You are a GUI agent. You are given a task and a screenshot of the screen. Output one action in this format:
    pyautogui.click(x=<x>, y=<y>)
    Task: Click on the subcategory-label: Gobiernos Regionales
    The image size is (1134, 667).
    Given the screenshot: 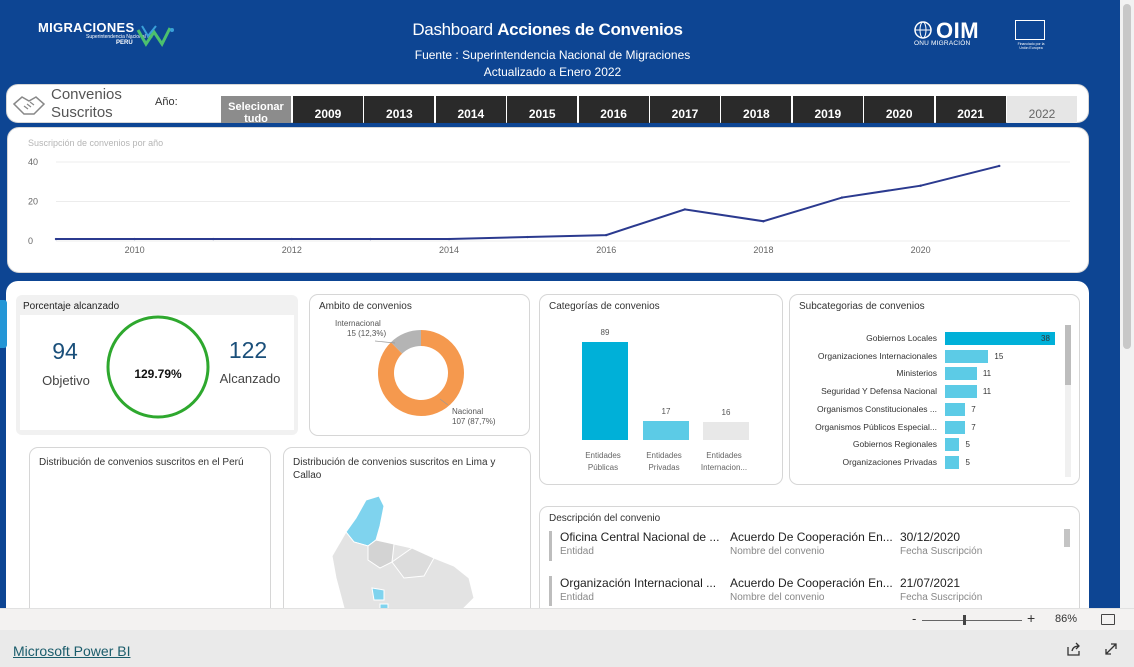 What is the action you would take?
    pyautogui.click(x=894, y=444)
    